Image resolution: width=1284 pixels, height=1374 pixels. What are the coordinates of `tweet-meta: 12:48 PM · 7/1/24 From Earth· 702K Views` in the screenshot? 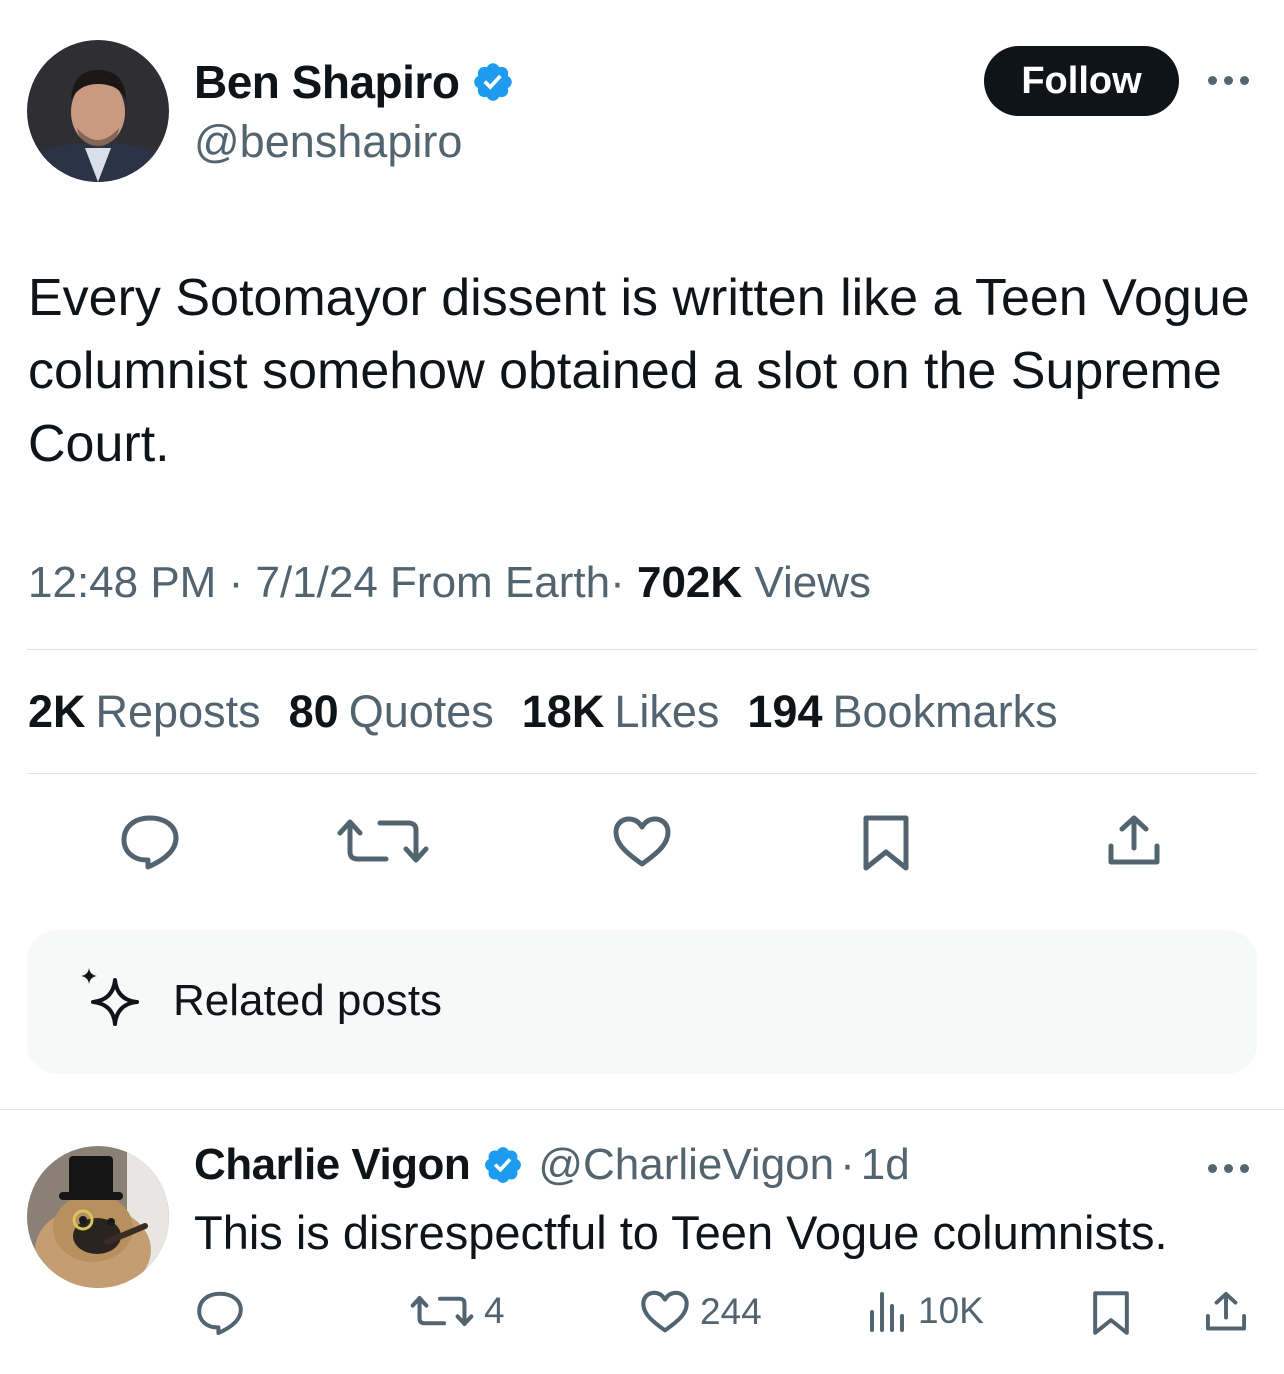 It's located at (449, 583).